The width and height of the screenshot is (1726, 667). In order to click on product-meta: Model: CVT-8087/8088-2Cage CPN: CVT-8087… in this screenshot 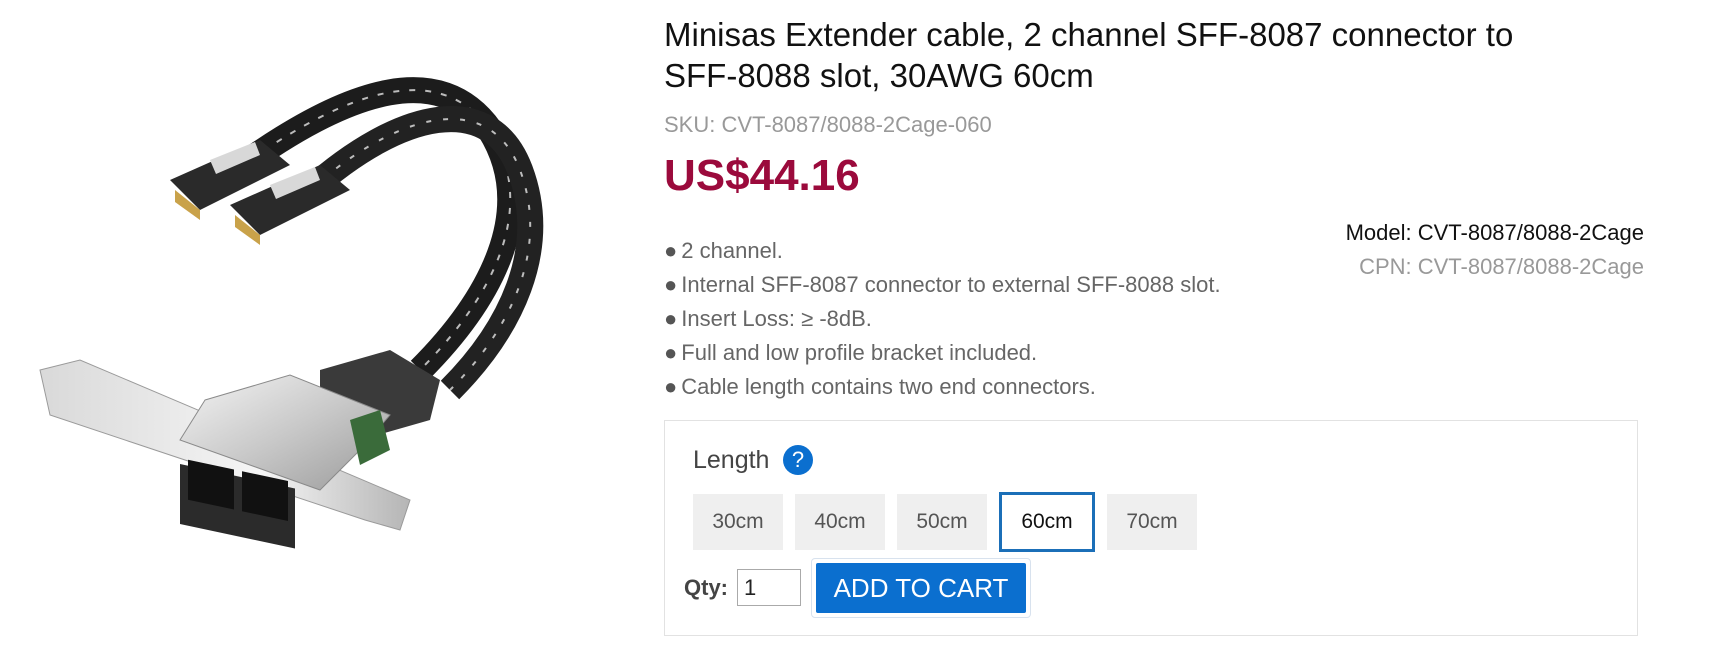, I will do `click(1495, 250)`.